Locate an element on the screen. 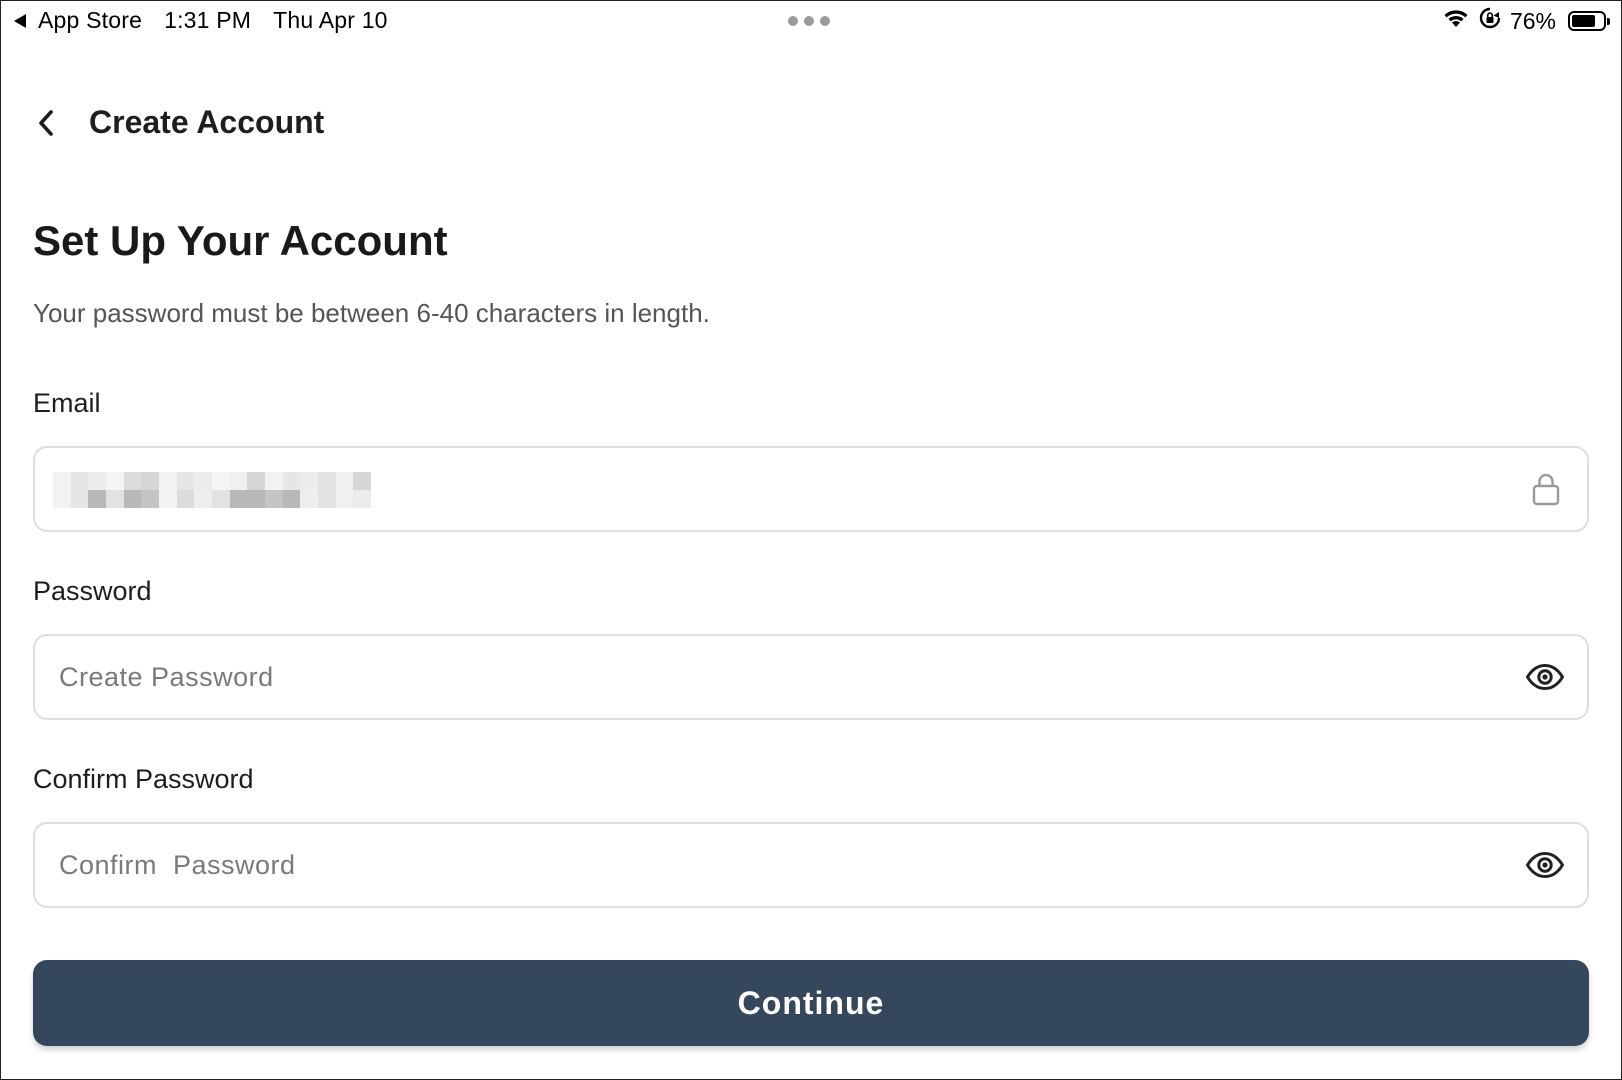 The height and width of the screenshot is (1080, 1622). confirm-password-input is located at coordinates (759, 865).